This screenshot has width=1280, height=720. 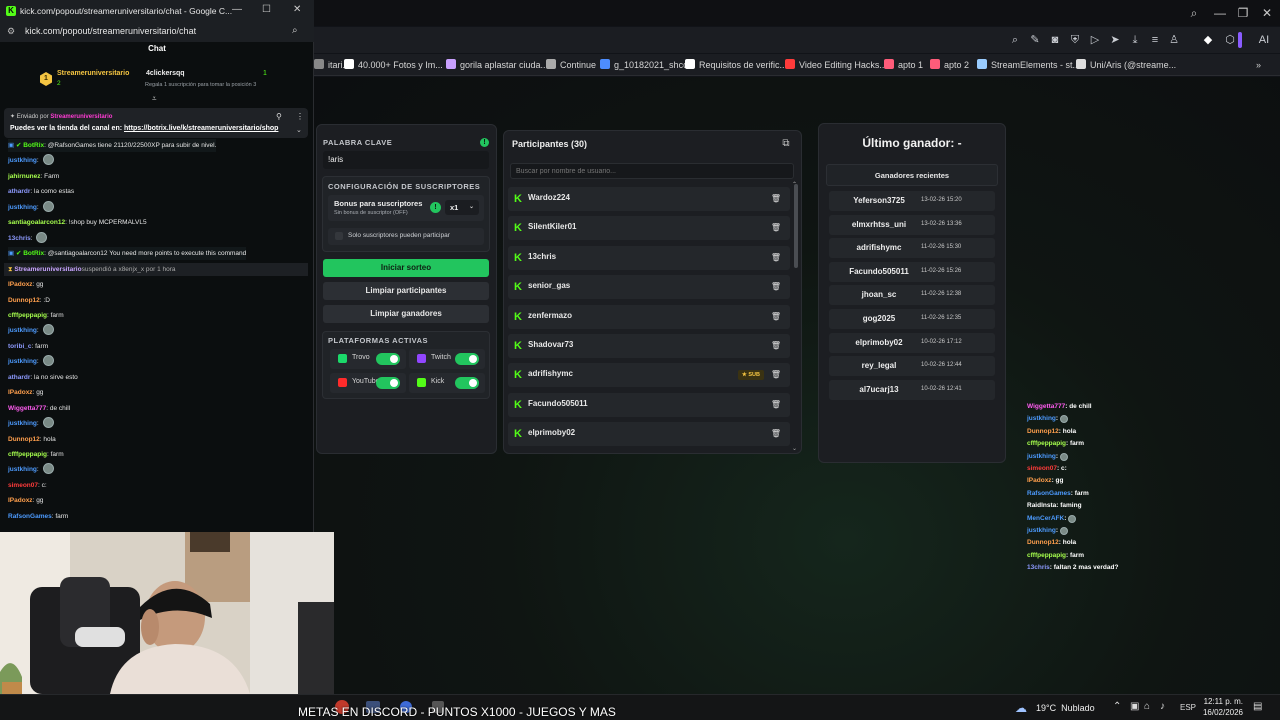 What do you see at coordinates (1134, 706) in the screenshot?
I see `tray-app-icon: ▣` at bounding box center [1134, 706].